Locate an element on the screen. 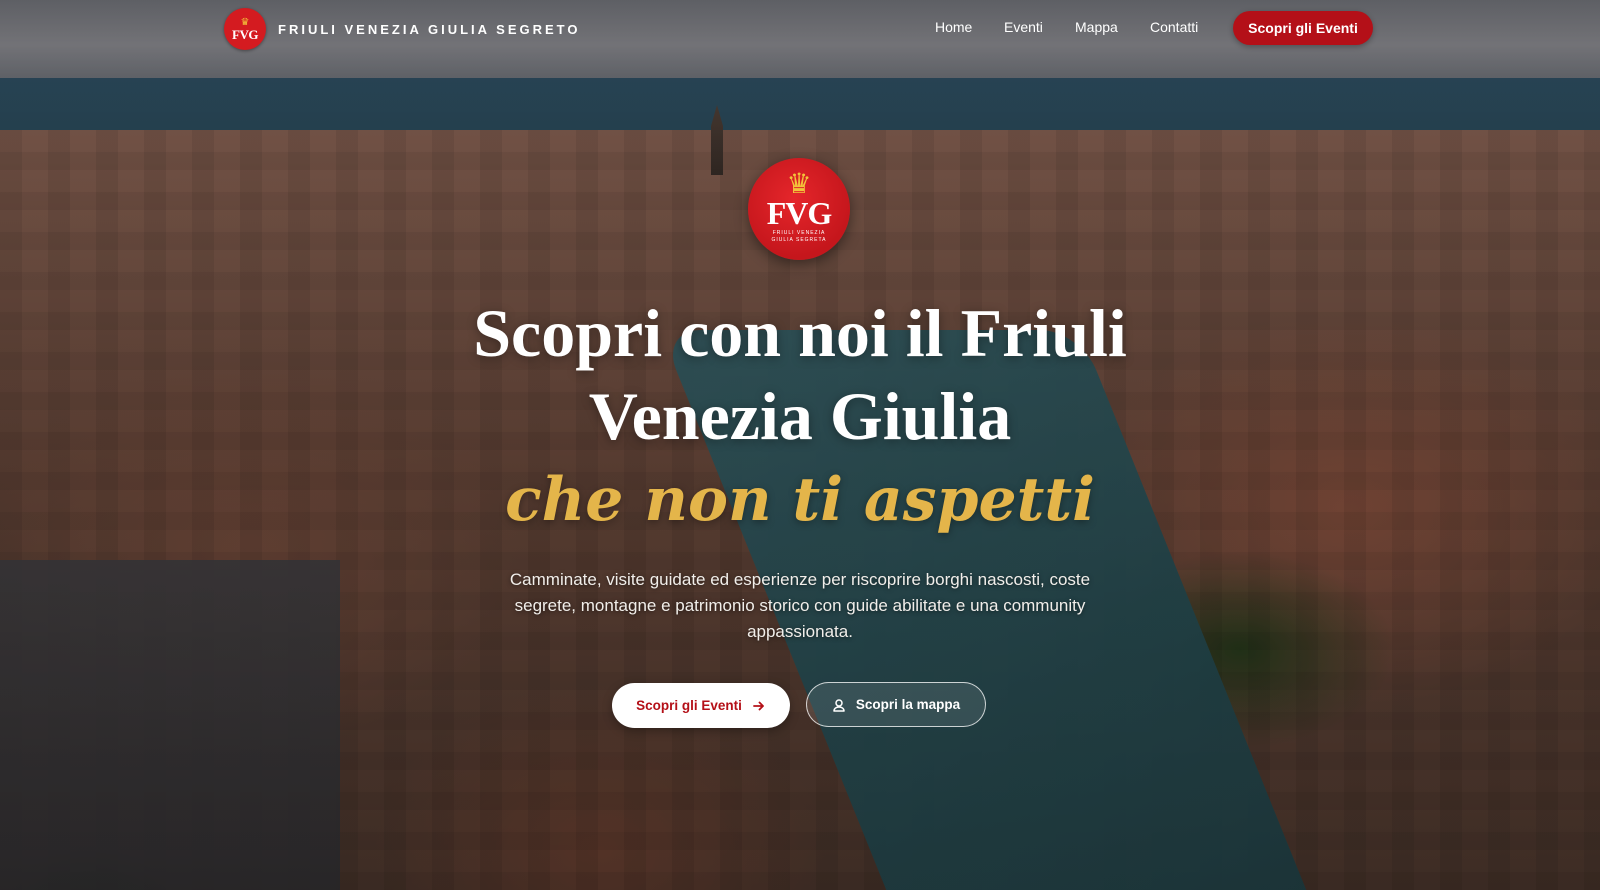 This screenshot has height=890, width=1600. discover-events-button: Scopri gli Eventi is located at coordinates (701, 705).